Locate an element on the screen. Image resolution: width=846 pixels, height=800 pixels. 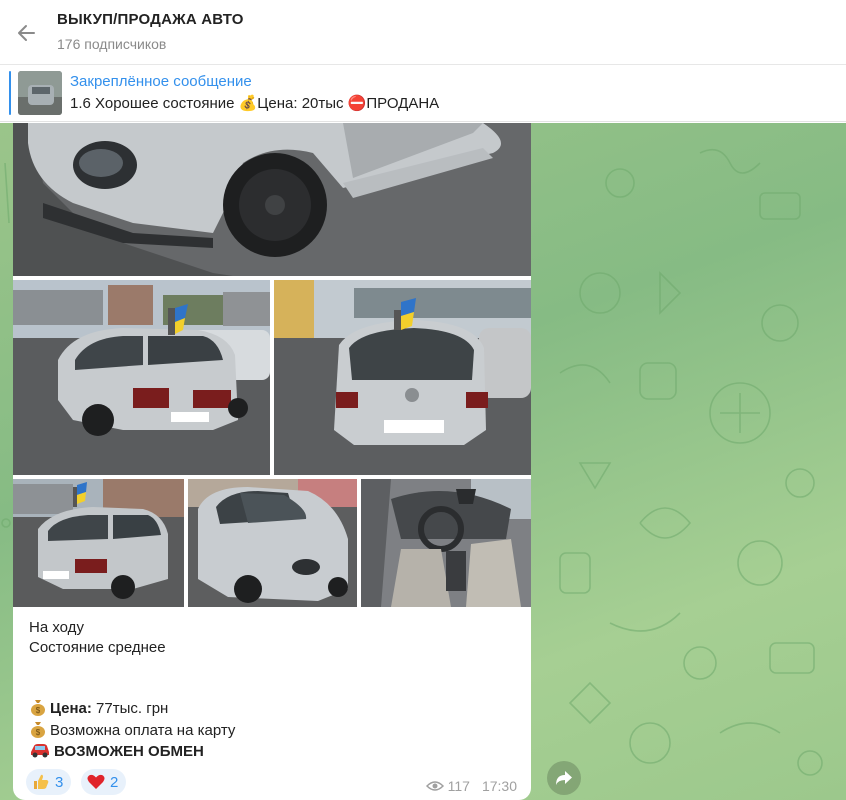
reaction-heart: 2 is located at coordinates (104, 782).